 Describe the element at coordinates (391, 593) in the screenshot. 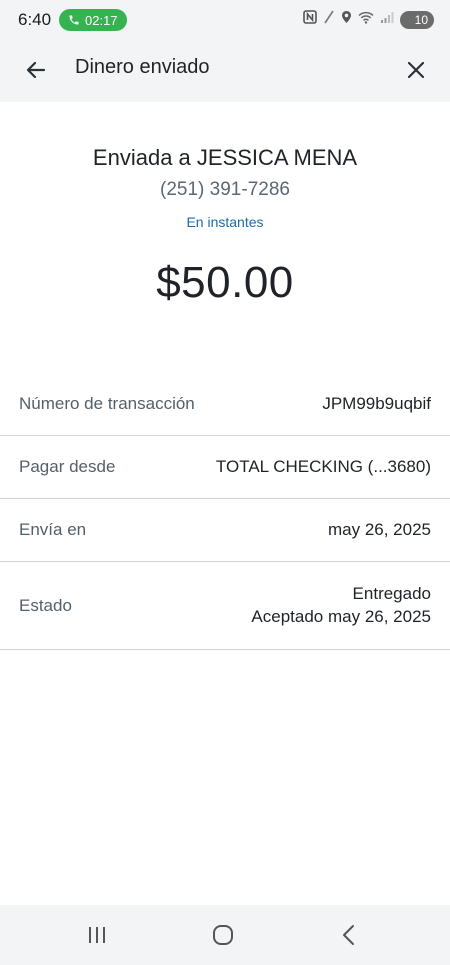

I see `status-value: Entregado` at that location.